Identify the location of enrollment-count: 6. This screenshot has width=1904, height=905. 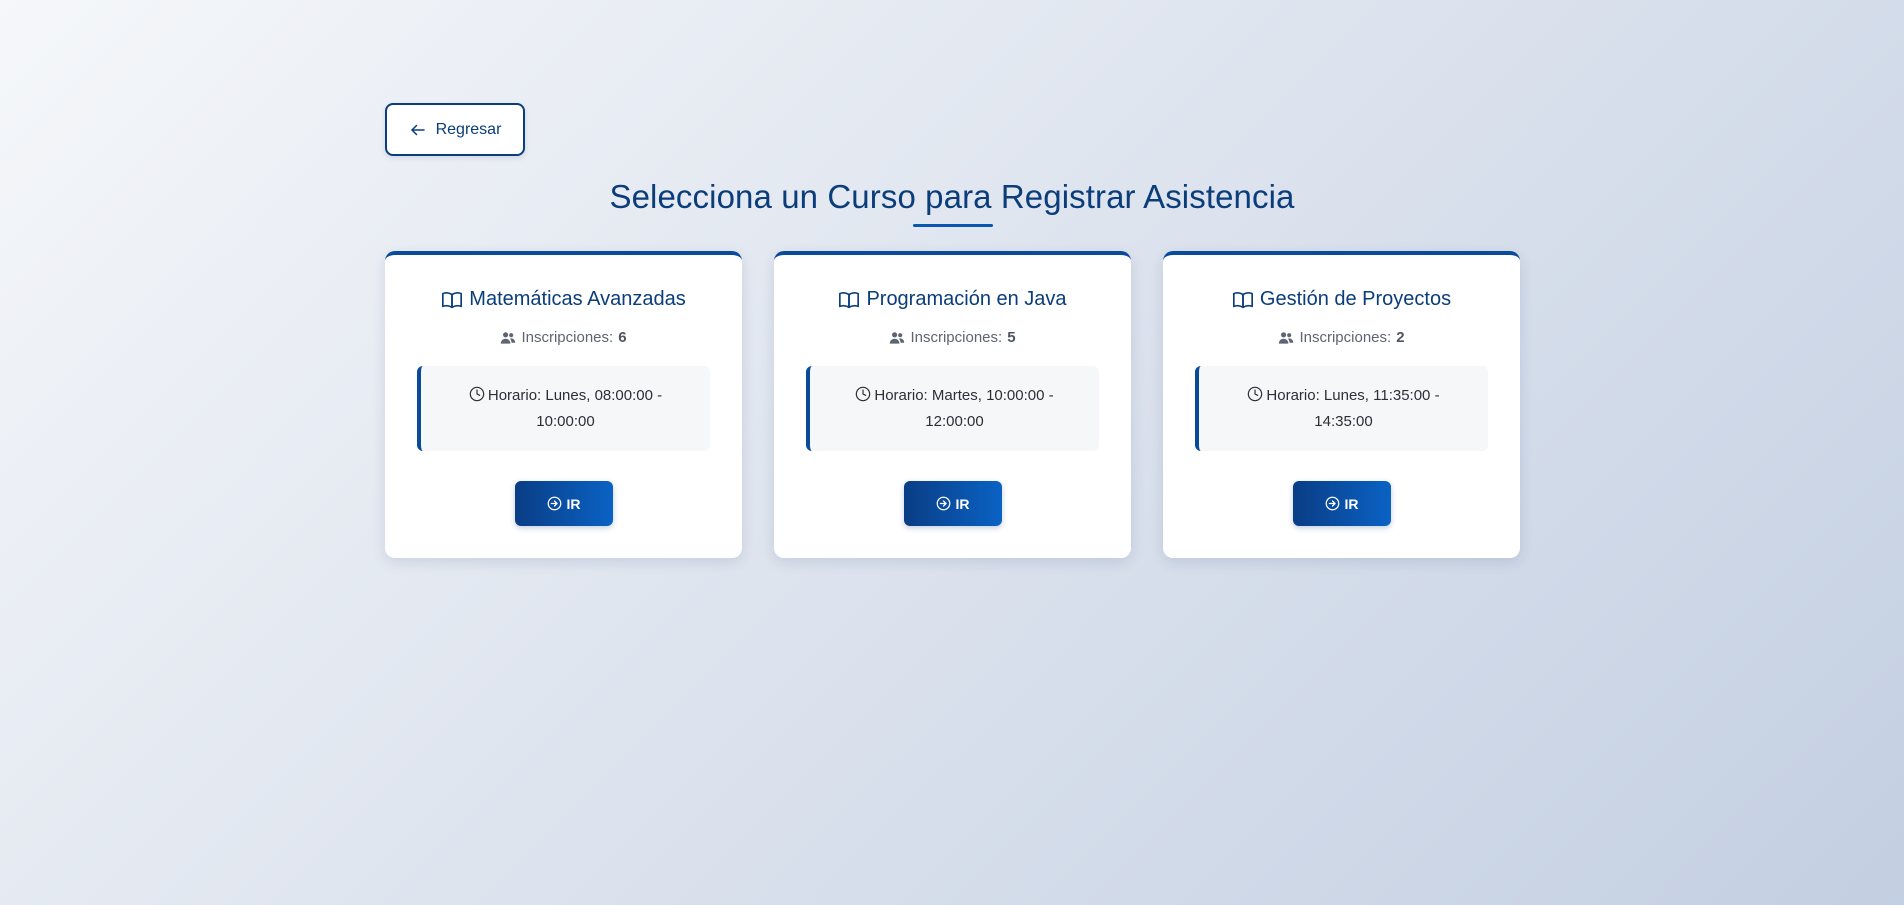
(622, 337).